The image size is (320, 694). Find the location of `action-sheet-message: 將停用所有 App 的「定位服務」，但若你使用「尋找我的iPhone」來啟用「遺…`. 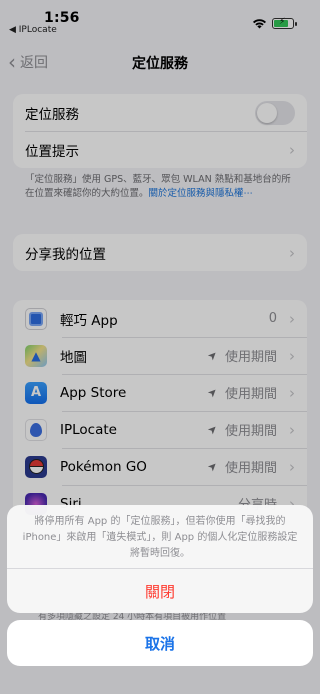

action-sheet-message: 將停用所有 App 的「定位服務」，但若你使用「尋找我的iPhone」來啟用「遺… is located at coordinates (160, 537).